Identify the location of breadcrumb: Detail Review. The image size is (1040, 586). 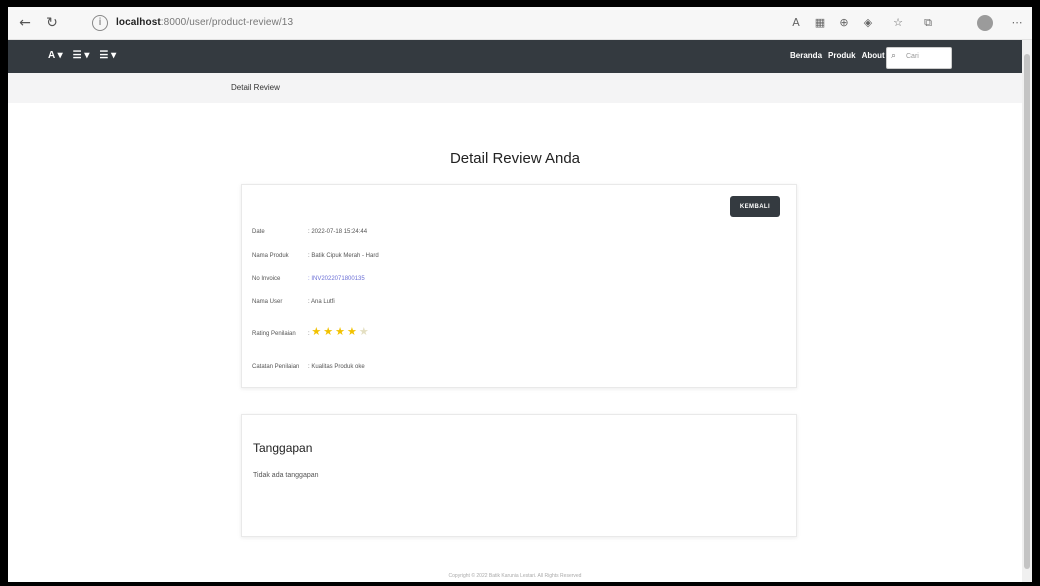
(255, 87).